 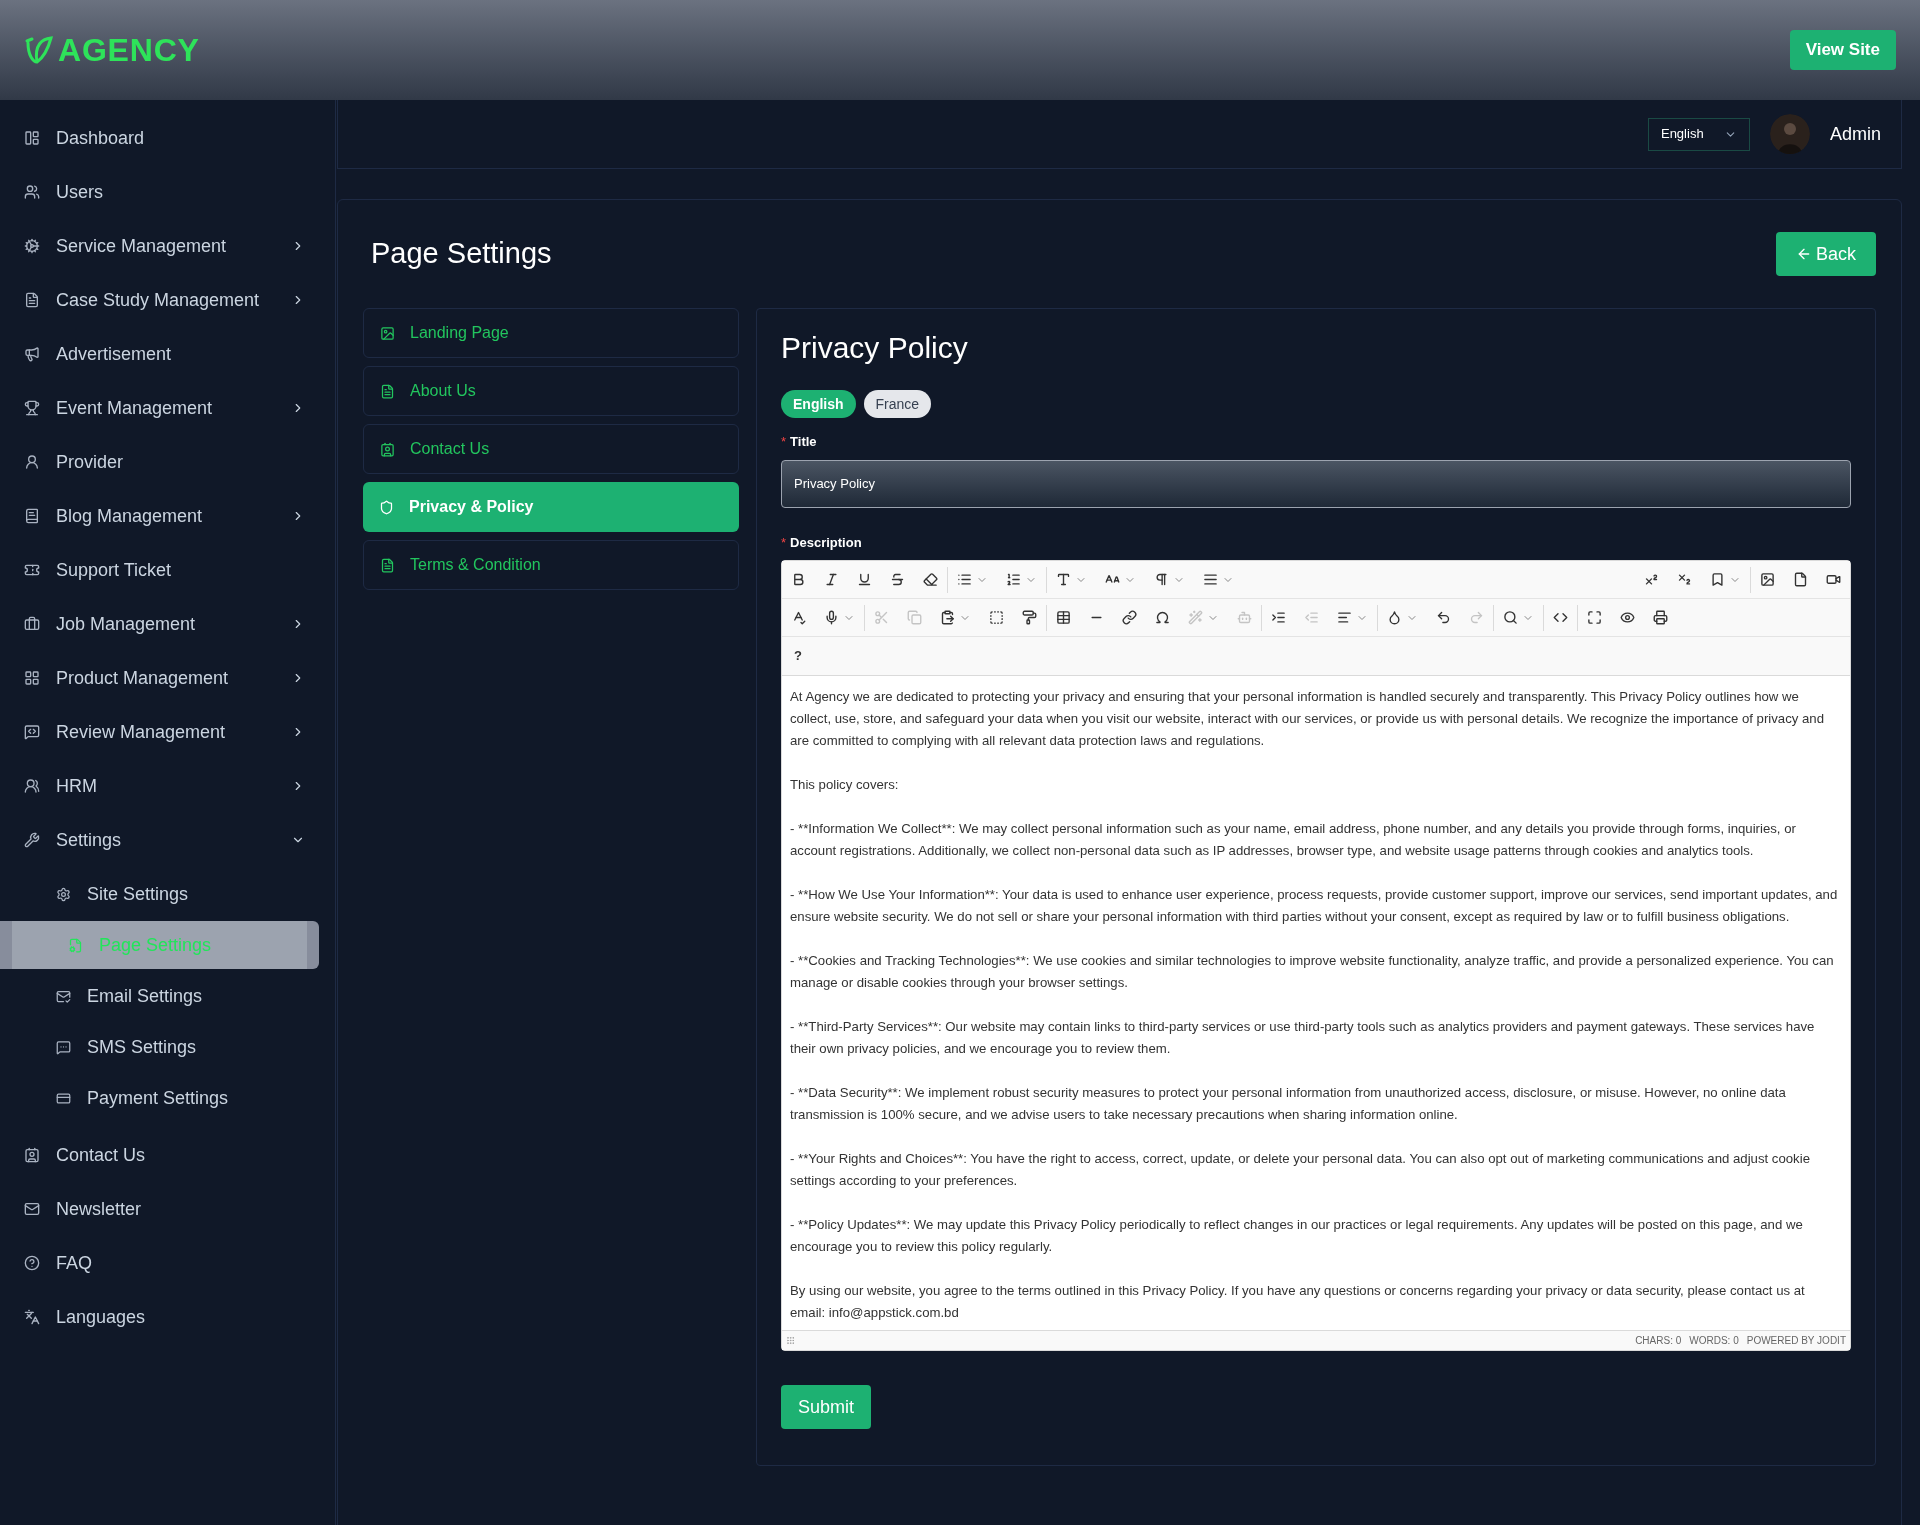 I want to click on book-icon, so click(x=32, y=516).